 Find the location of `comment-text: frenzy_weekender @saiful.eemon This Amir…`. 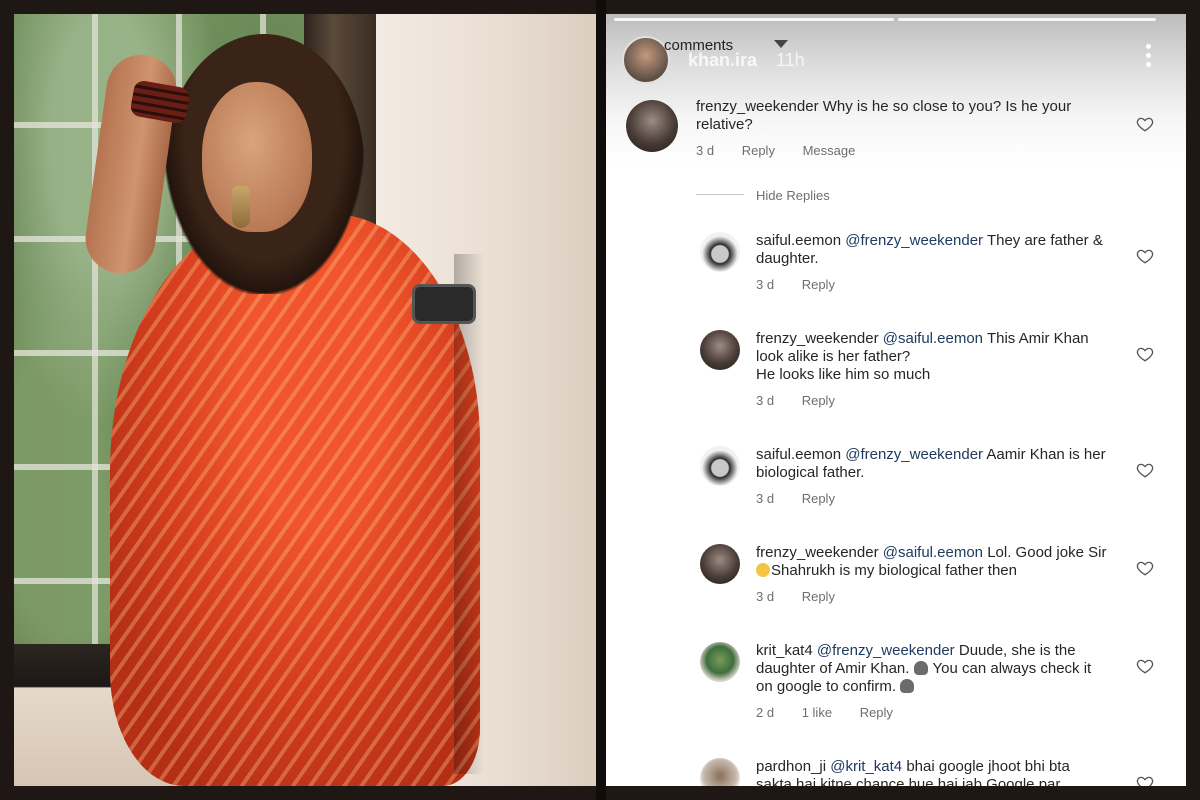

comment-text: frenzy_weekender @saiful.eemon This Amir… is located at coordinates (922, 356).